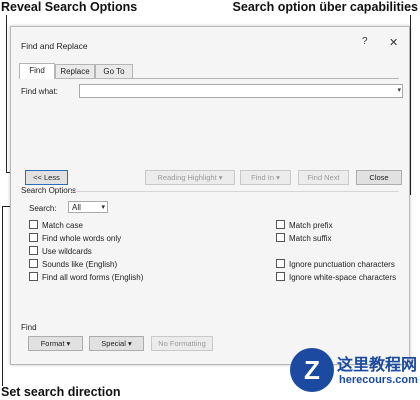  What do you see at coordinates (39, 91) in the screenshot?
I see `find-what-label: Find what:` at bounding box center [39, 91].